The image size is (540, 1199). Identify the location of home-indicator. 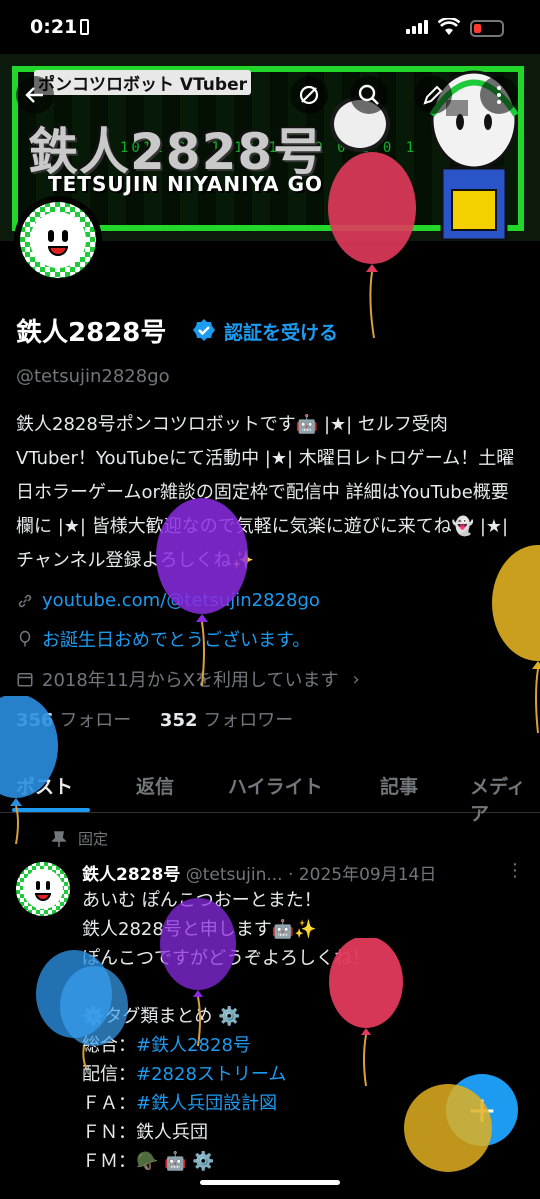
(270, 1182).